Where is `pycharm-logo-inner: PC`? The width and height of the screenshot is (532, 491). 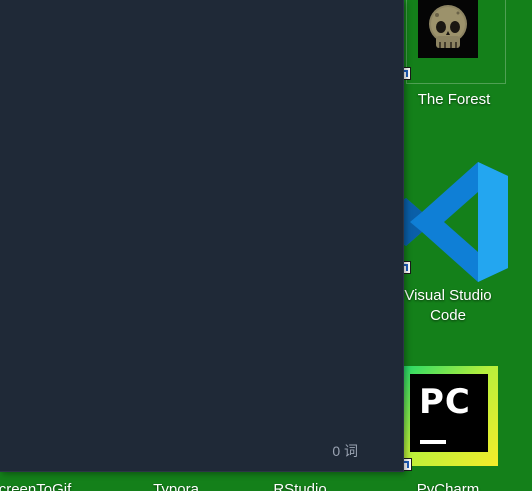
pycharm-logo-inner: PC is located at coordinates (449, 413).